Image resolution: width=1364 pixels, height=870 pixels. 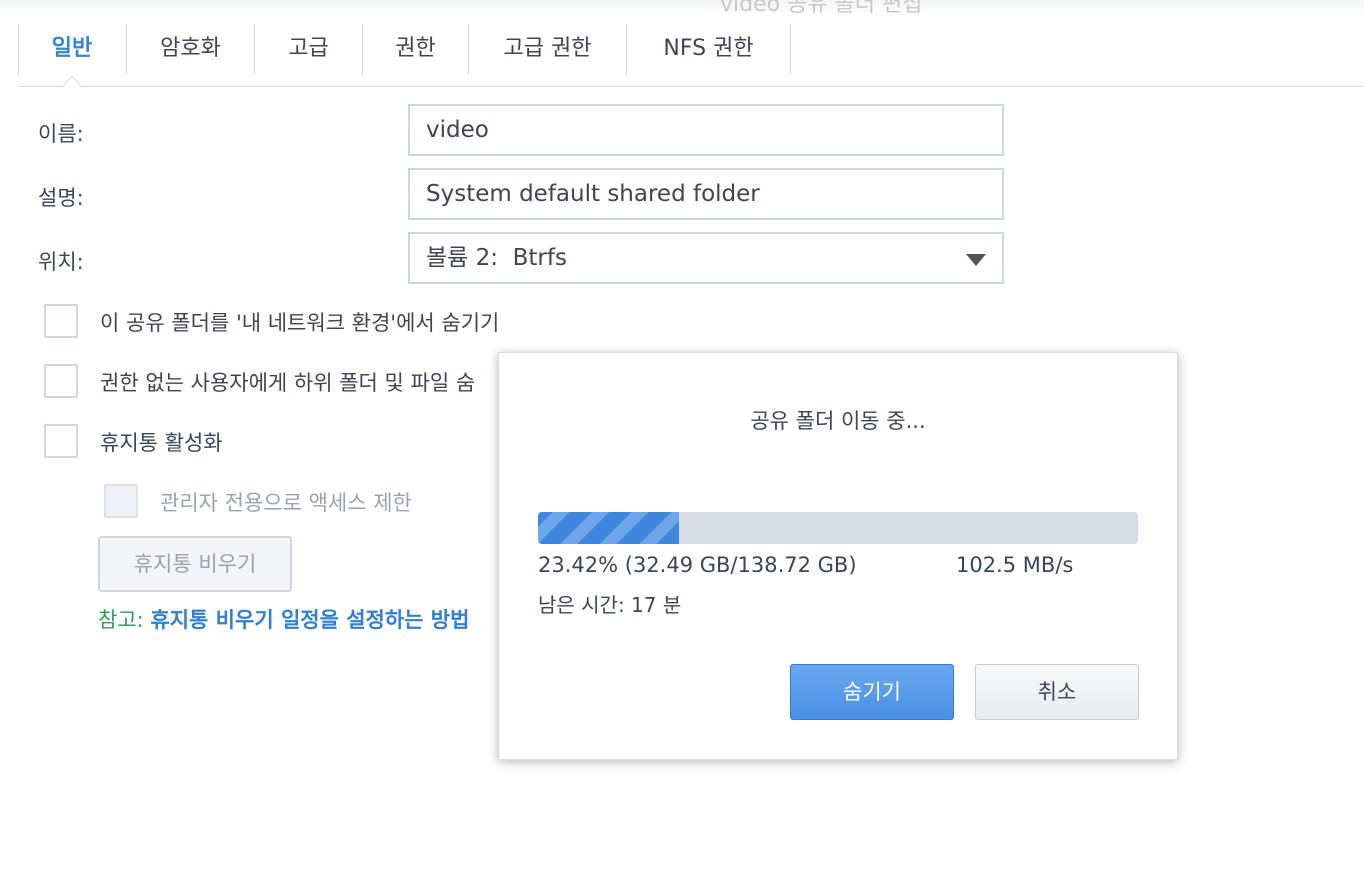 I want to click on window-title: video 공유 폴더 편집, so click(x=821, y=8).